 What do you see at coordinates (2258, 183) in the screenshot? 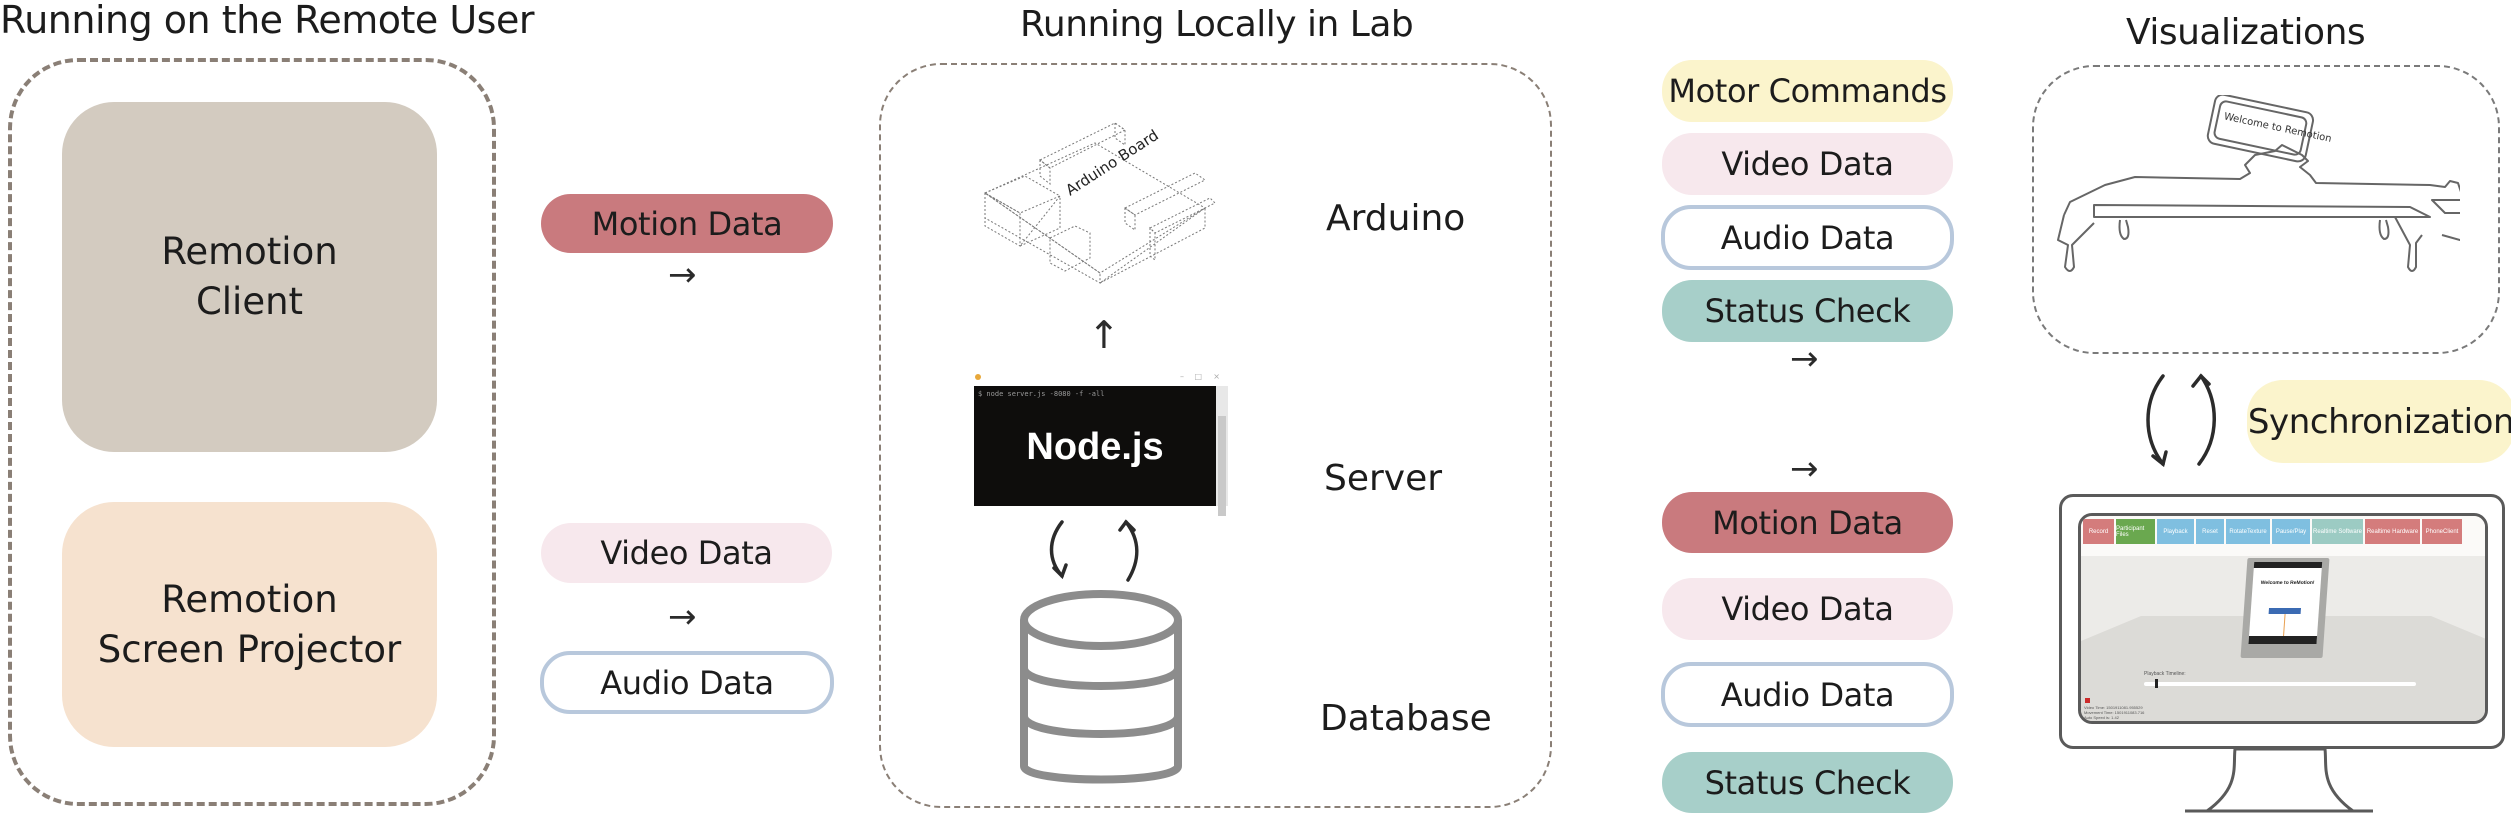
I see `robot-outline-illustration: Welcome to Remotion` at bounding box center [2258, 183].